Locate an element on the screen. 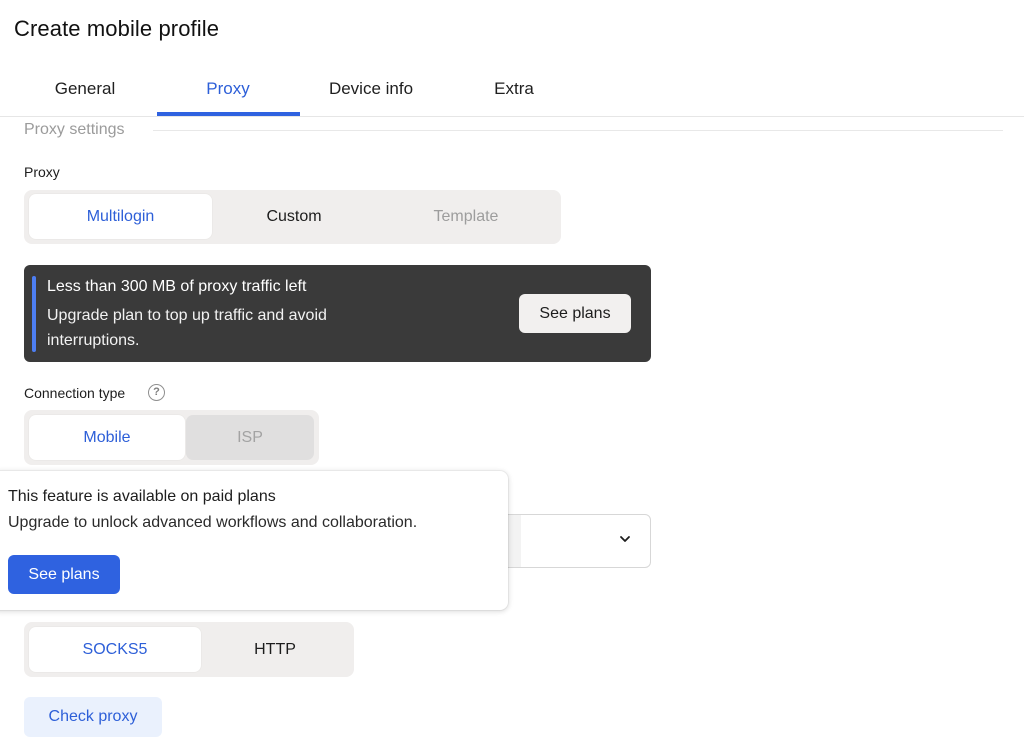 The image size is (1024, 754). proxy-option-multilogin: Multilogin is located at coordinates (120, 216).